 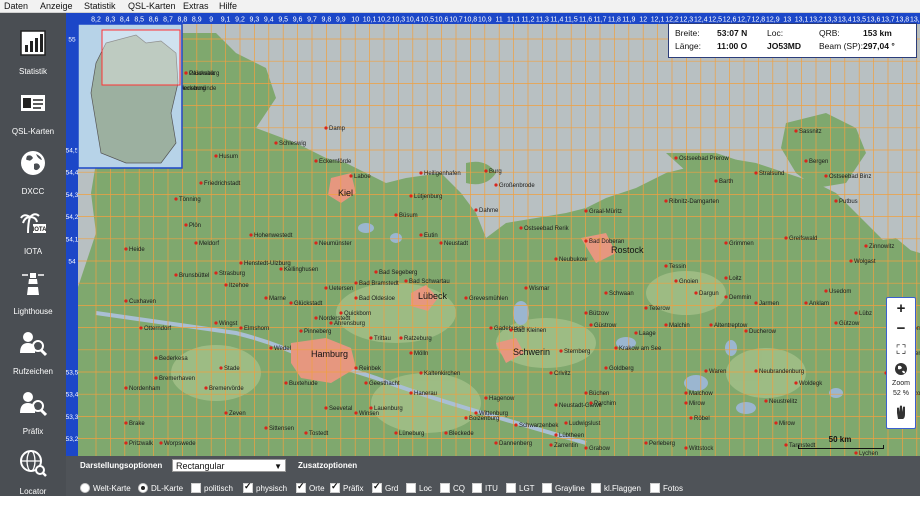 What do you see at coordinates (346, 487) in the screenshot?
I see `checkbox-praefix: Präfix` at bounding box center [346, 487].